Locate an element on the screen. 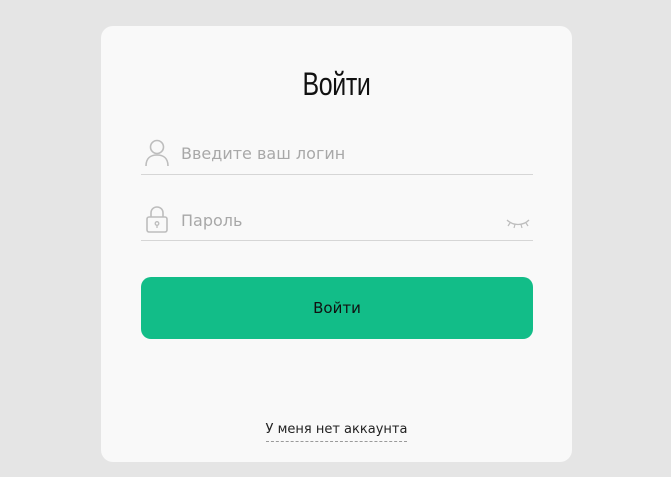 This screenshot has width=671, height=477. login-submit-button: Войти is located at coordinates (337, 308).